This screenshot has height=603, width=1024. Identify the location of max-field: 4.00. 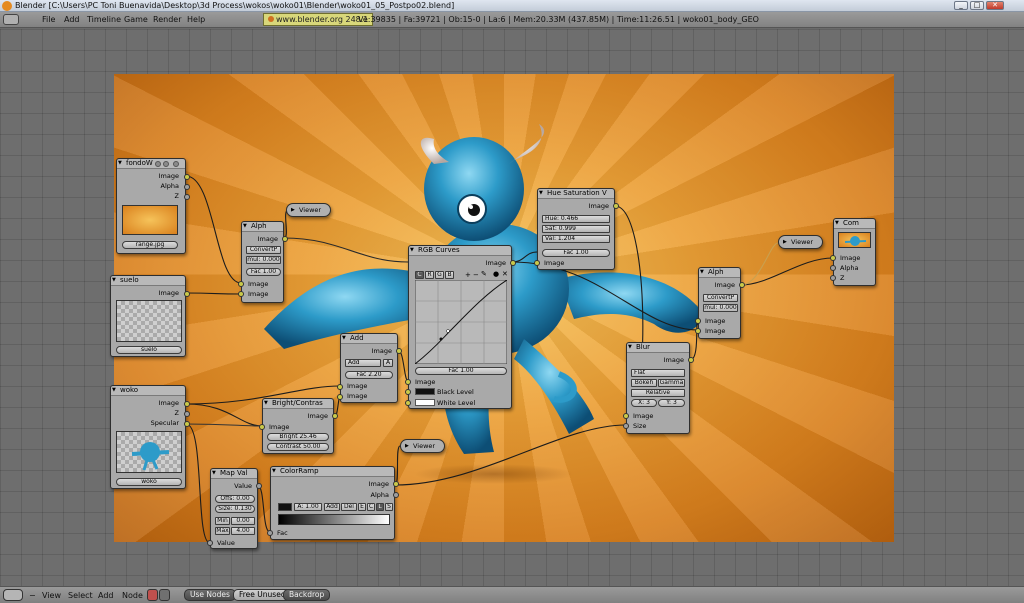
(243, 531).